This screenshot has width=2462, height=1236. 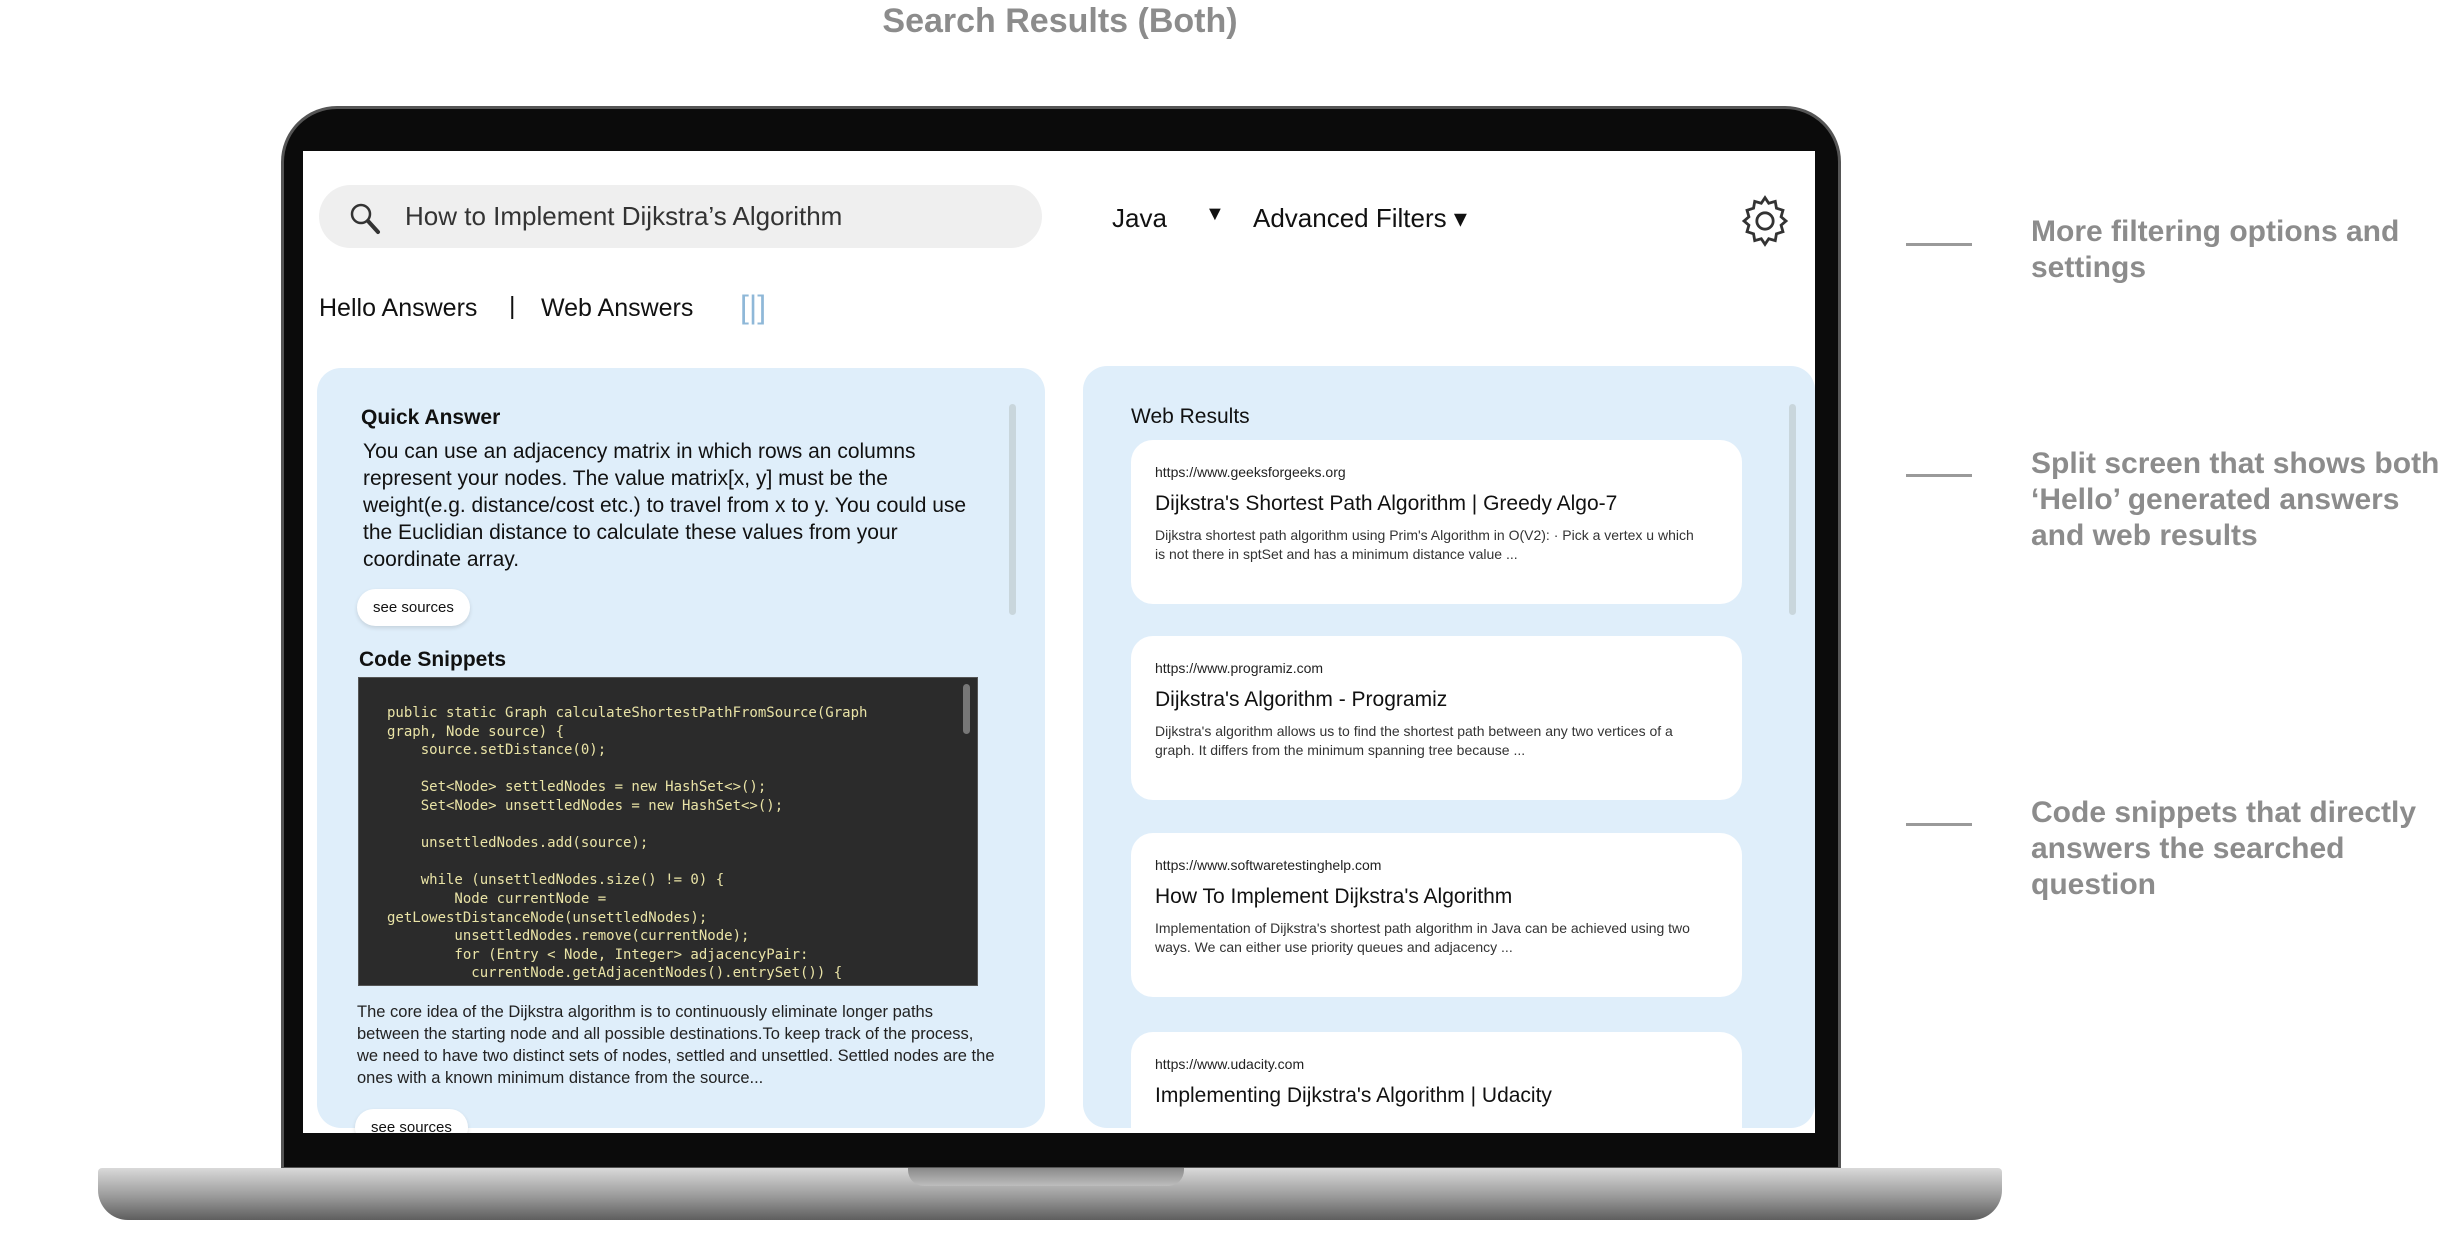 What do you see at coordinates (624, 216) in the screenshot?
I see `search-query: How to Implement Dijkstra’s Algorithm` at bounding box center [624, 216].